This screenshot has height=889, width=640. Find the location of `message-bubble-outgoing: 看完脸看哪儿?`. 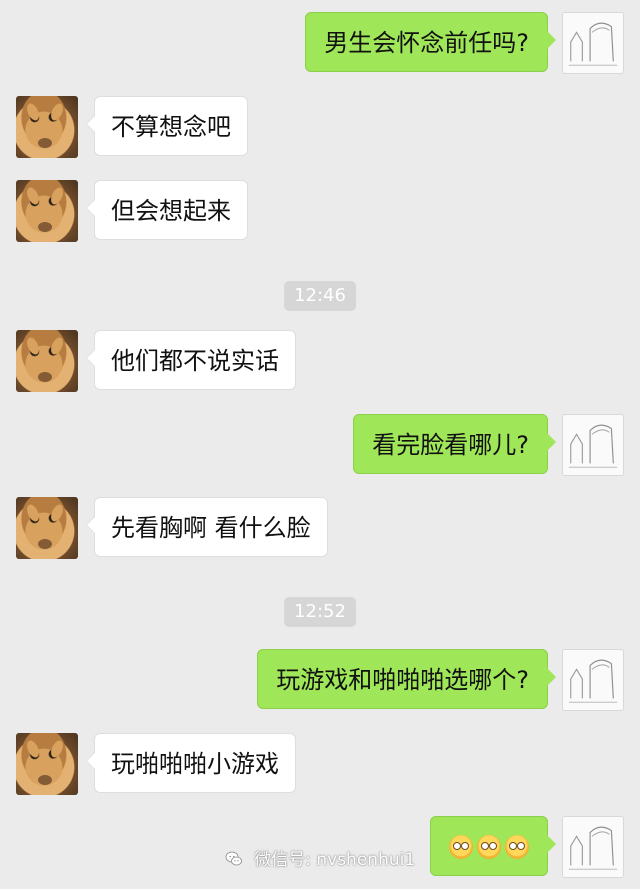

message-bubble-outgoing: 看完脸看哪儿? is located at coordinates (454, 444).